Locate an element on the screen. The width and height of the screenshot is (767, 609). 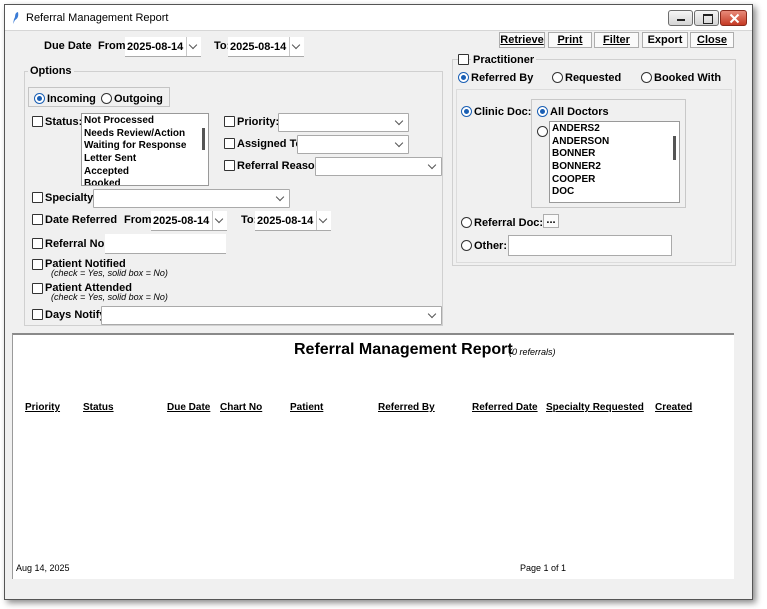
print-button: Print is located at coordinates (570, 40).